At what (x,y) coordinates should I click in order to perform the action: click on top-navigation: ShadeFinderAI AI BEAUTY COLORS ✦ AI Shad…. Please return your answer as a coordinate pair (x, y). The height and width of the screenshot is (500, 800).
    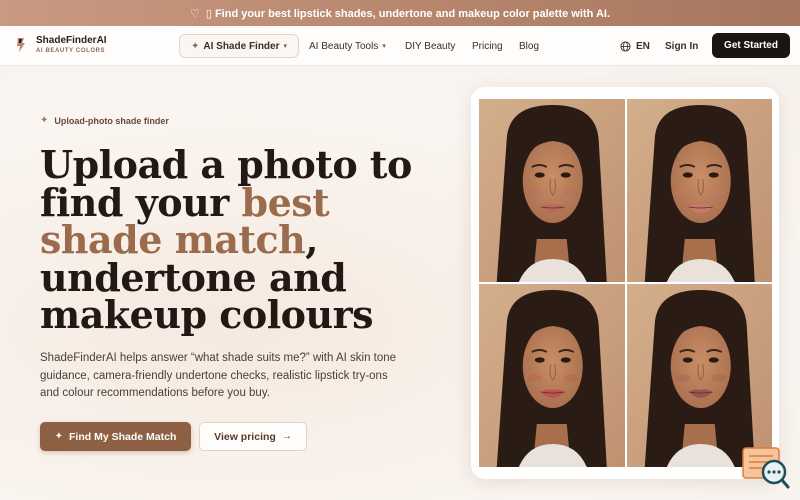
    Looking at the image, I should click on (400, 46).